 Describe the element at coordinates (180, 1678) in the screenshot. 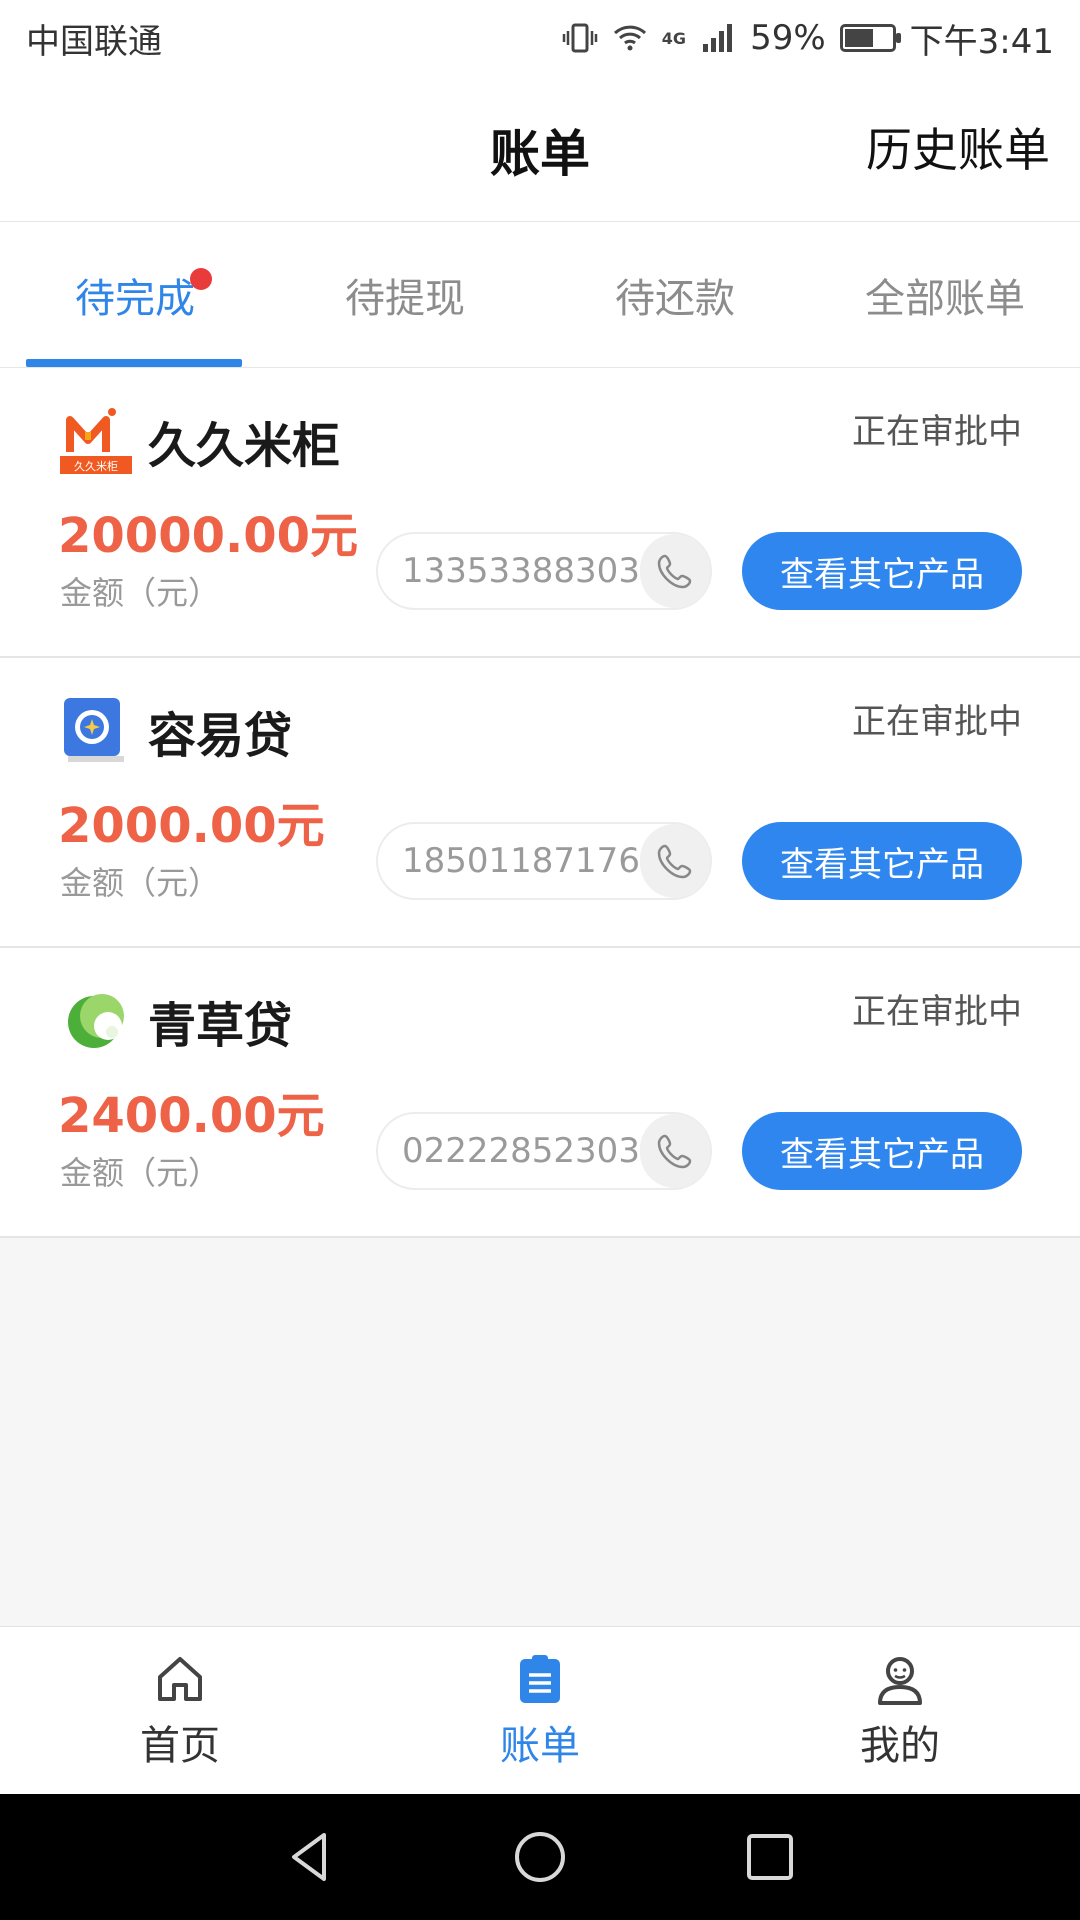

I see `home-icon` at that location.